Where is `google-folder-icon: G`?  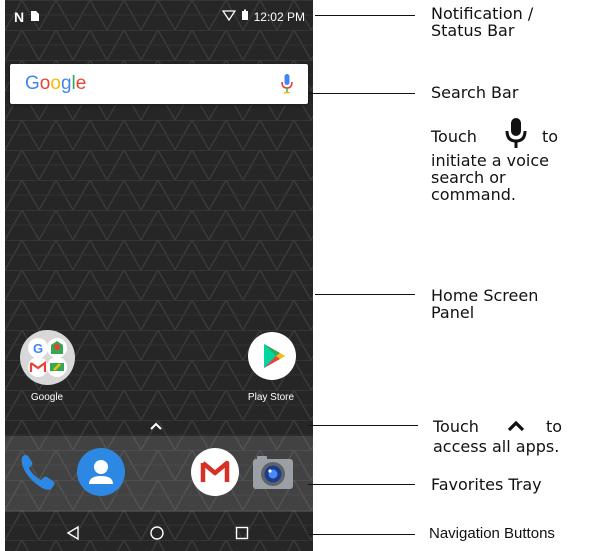
google-folder-icon: G is located at coordinates (47, 357).